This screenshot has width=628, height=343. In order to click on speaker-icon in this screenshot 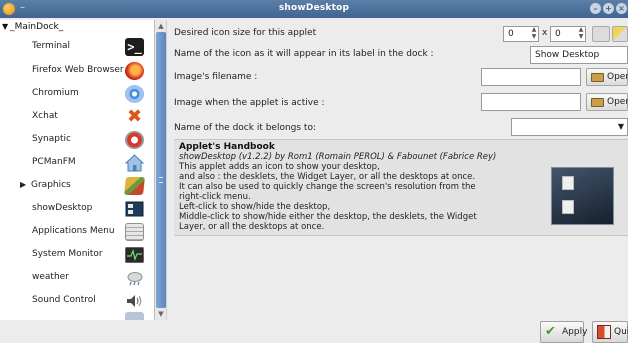, I will do `click(134, 301)`.